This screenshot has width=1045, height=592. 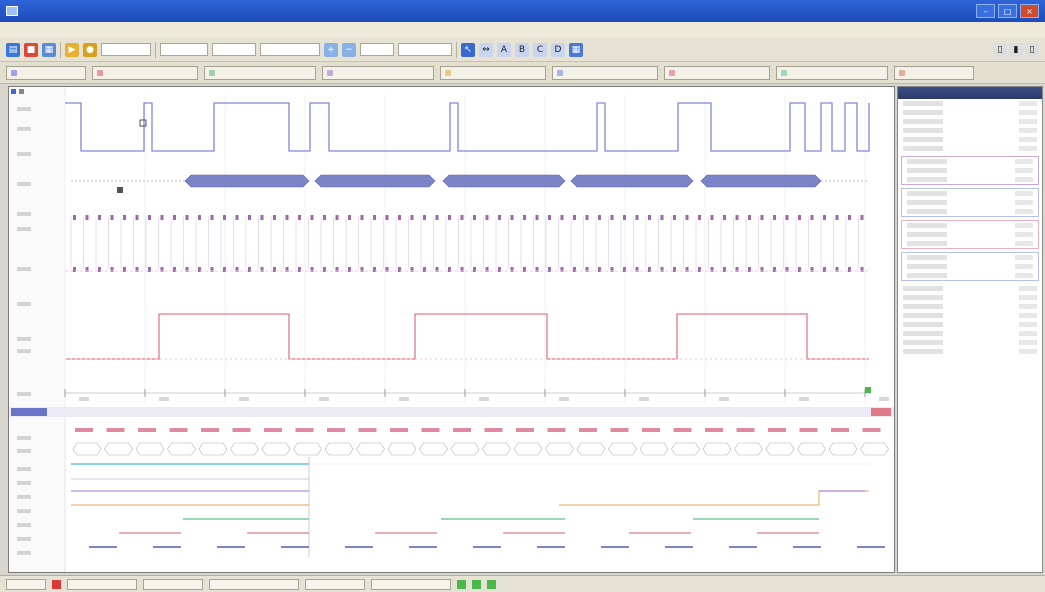 I want to click on marker-c-icon: C, so click(x=540, y=49).